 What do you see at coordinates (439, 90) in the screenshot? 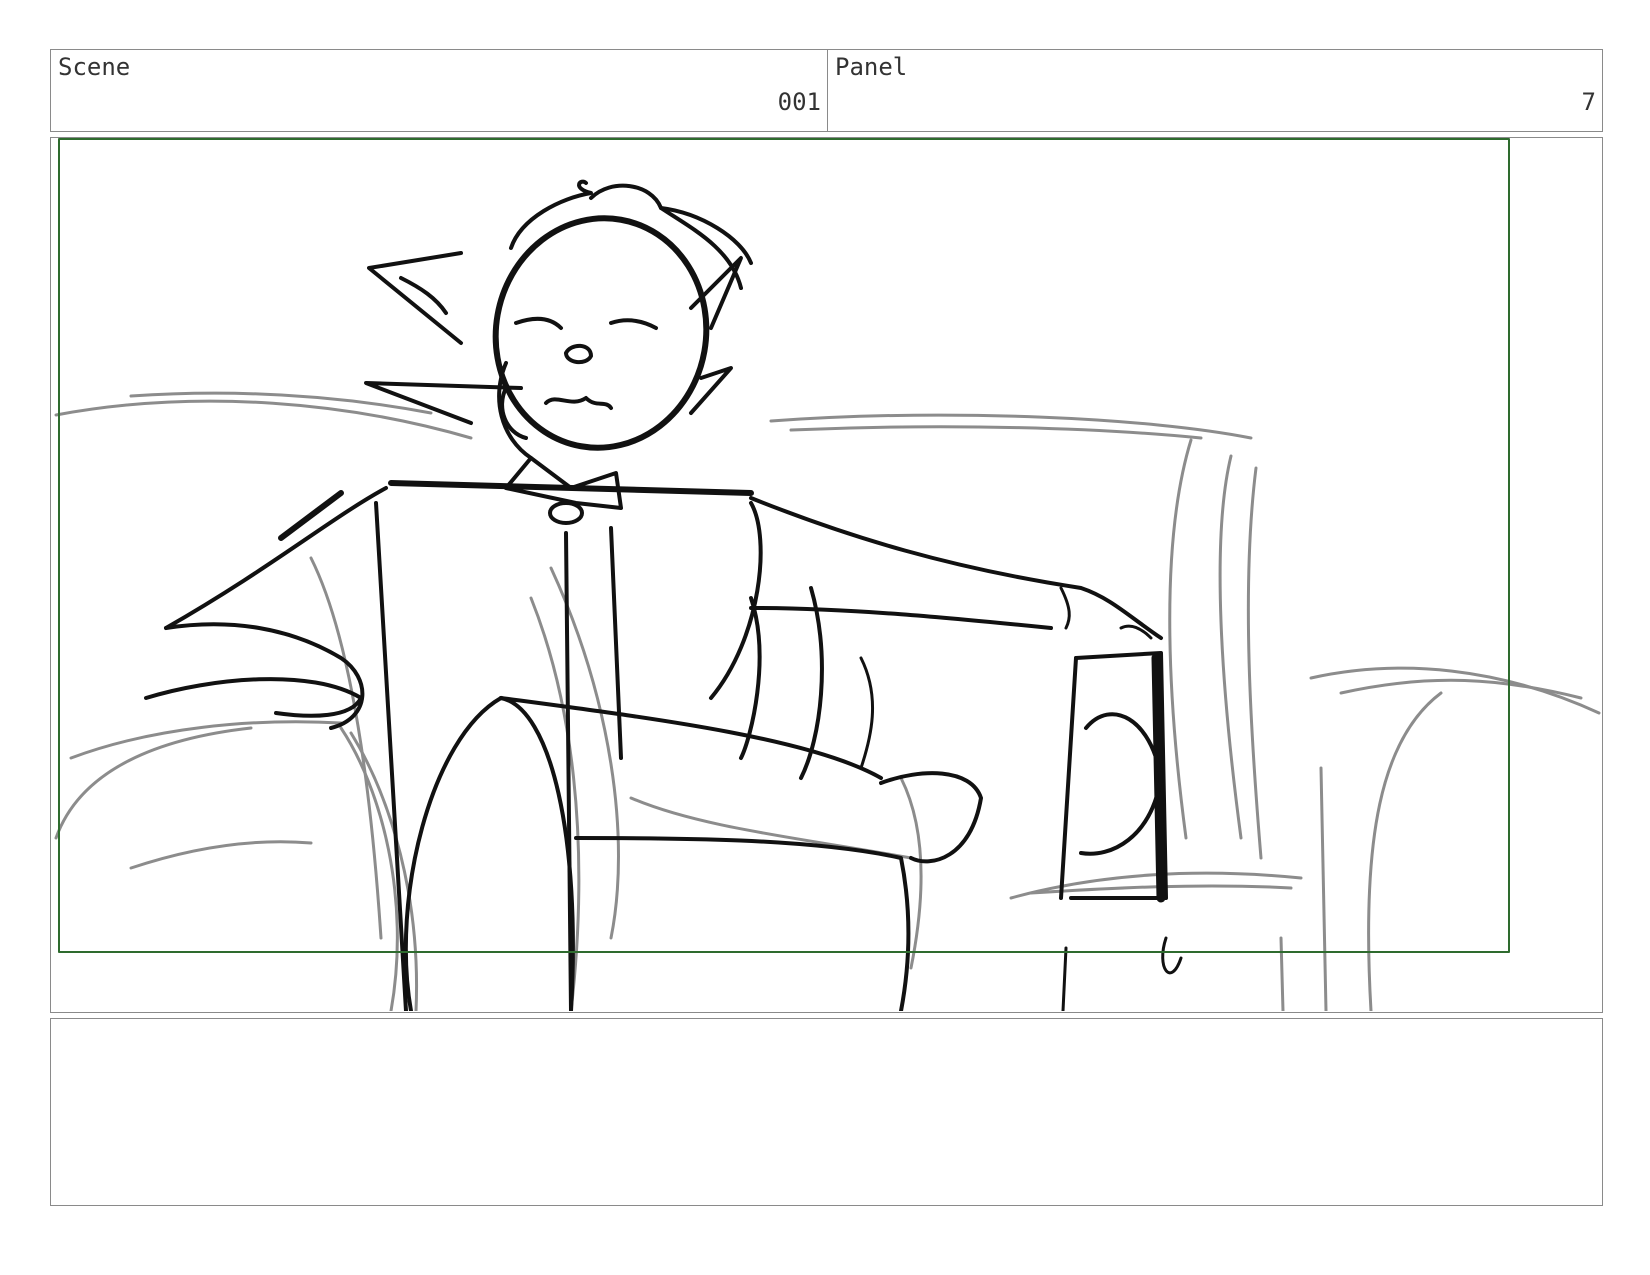
I see `scene-field: Scene 001` at bounding box center [439, 90].